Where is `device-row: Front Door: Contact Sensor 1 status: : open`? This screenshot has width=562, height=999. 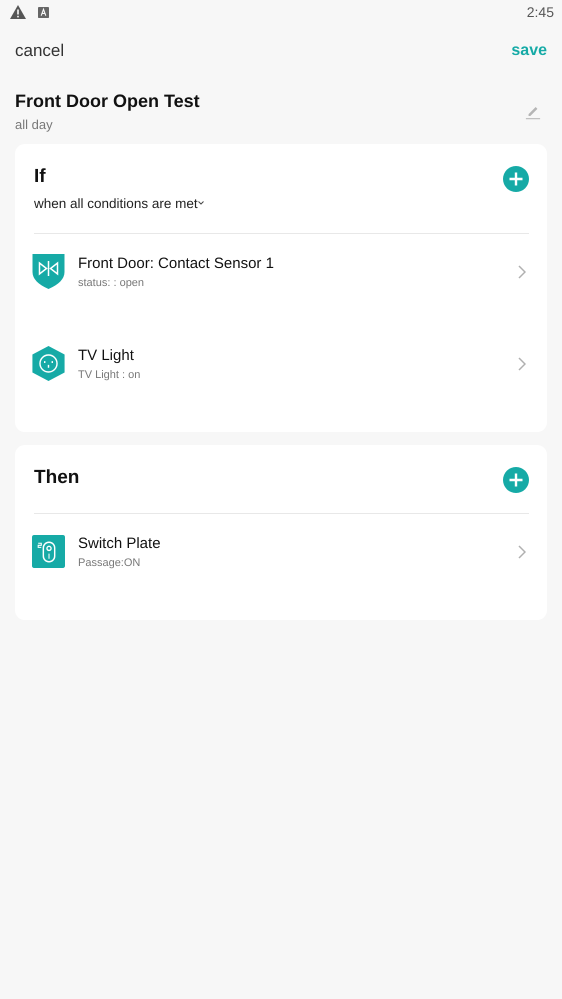 device-row: Front Door: Contact Sensor 1 status: : open is located at coordinates (281, 280).